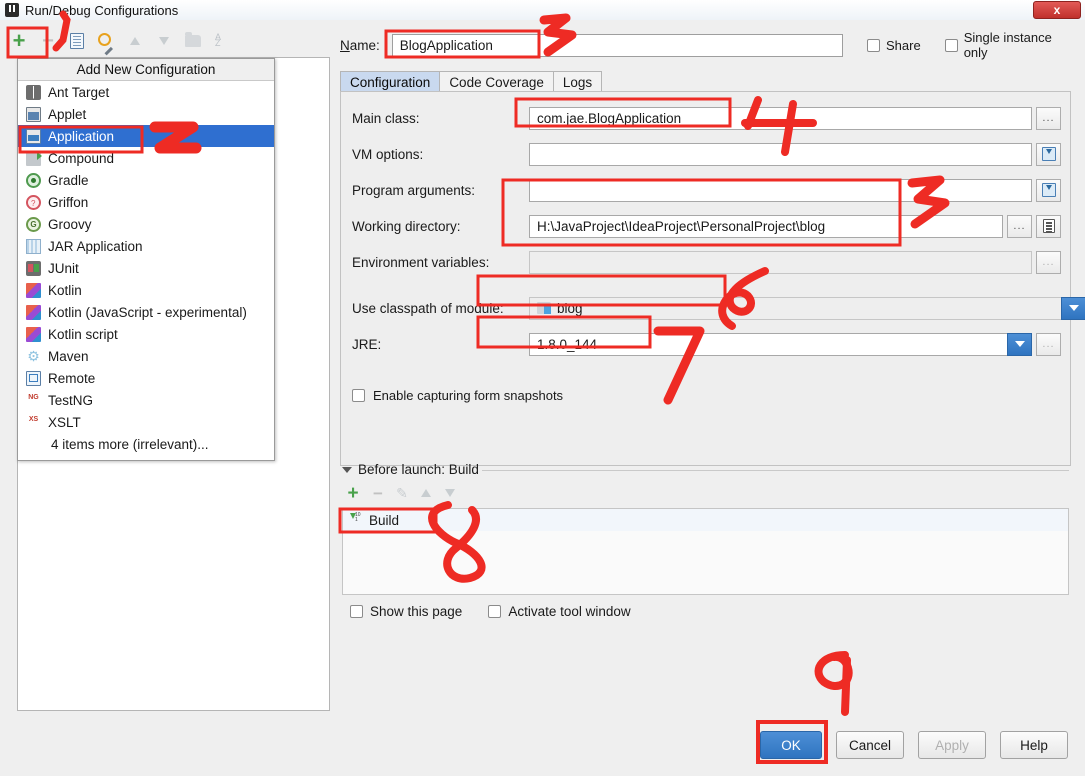 The image size is (1085, 776). I want to click on application-icon, so click(33, 136).